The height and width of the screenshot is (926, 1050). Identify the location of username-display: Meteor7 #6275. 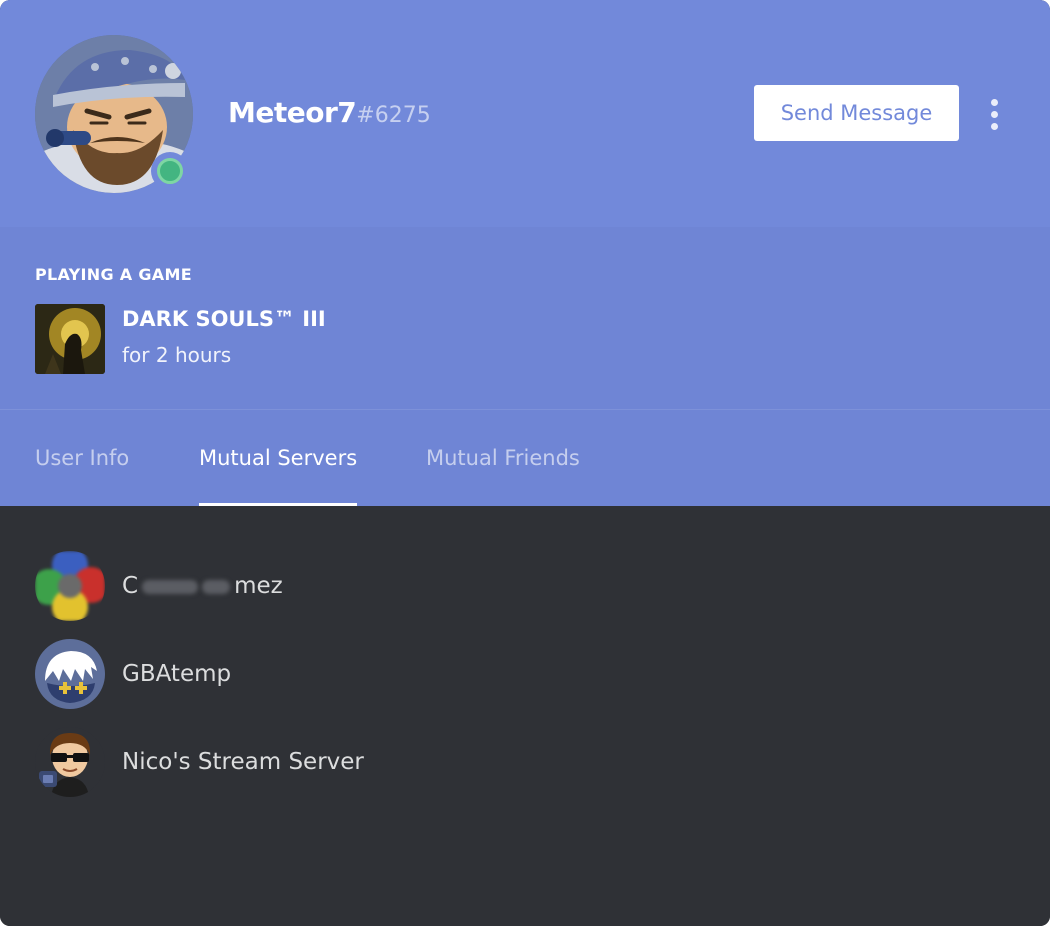
(329, 116).